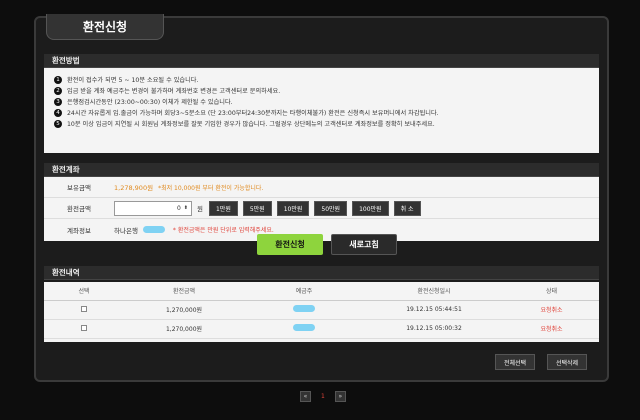 The width and height of the screenshot is (640, 420). Describe the element at coordinates (293, 208) in the screenshot. I see `quick-100k-button: 10만원` at that location.